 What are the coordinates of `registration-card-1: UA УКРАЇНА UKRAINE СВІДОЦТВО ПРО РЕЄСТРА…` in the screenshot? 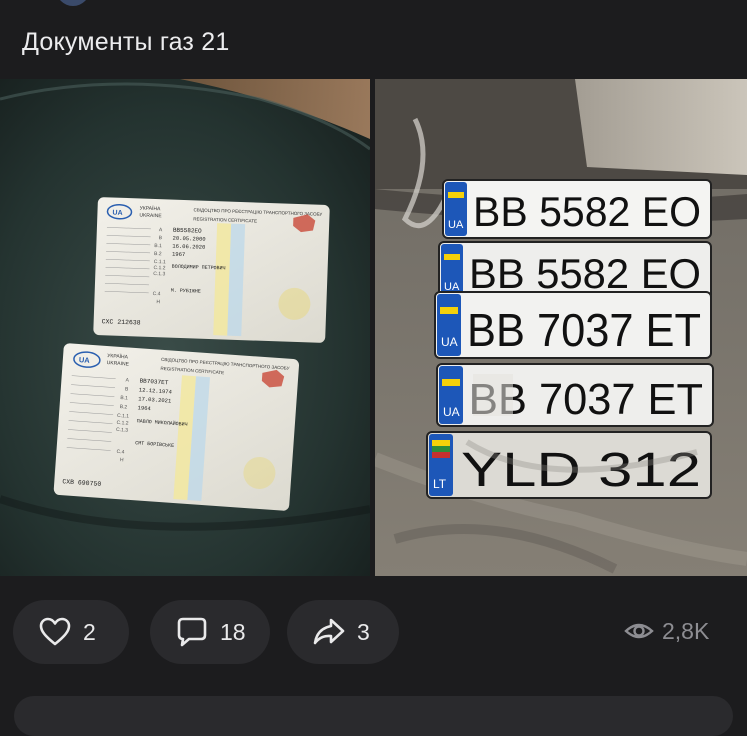 It's located at (211, 270).